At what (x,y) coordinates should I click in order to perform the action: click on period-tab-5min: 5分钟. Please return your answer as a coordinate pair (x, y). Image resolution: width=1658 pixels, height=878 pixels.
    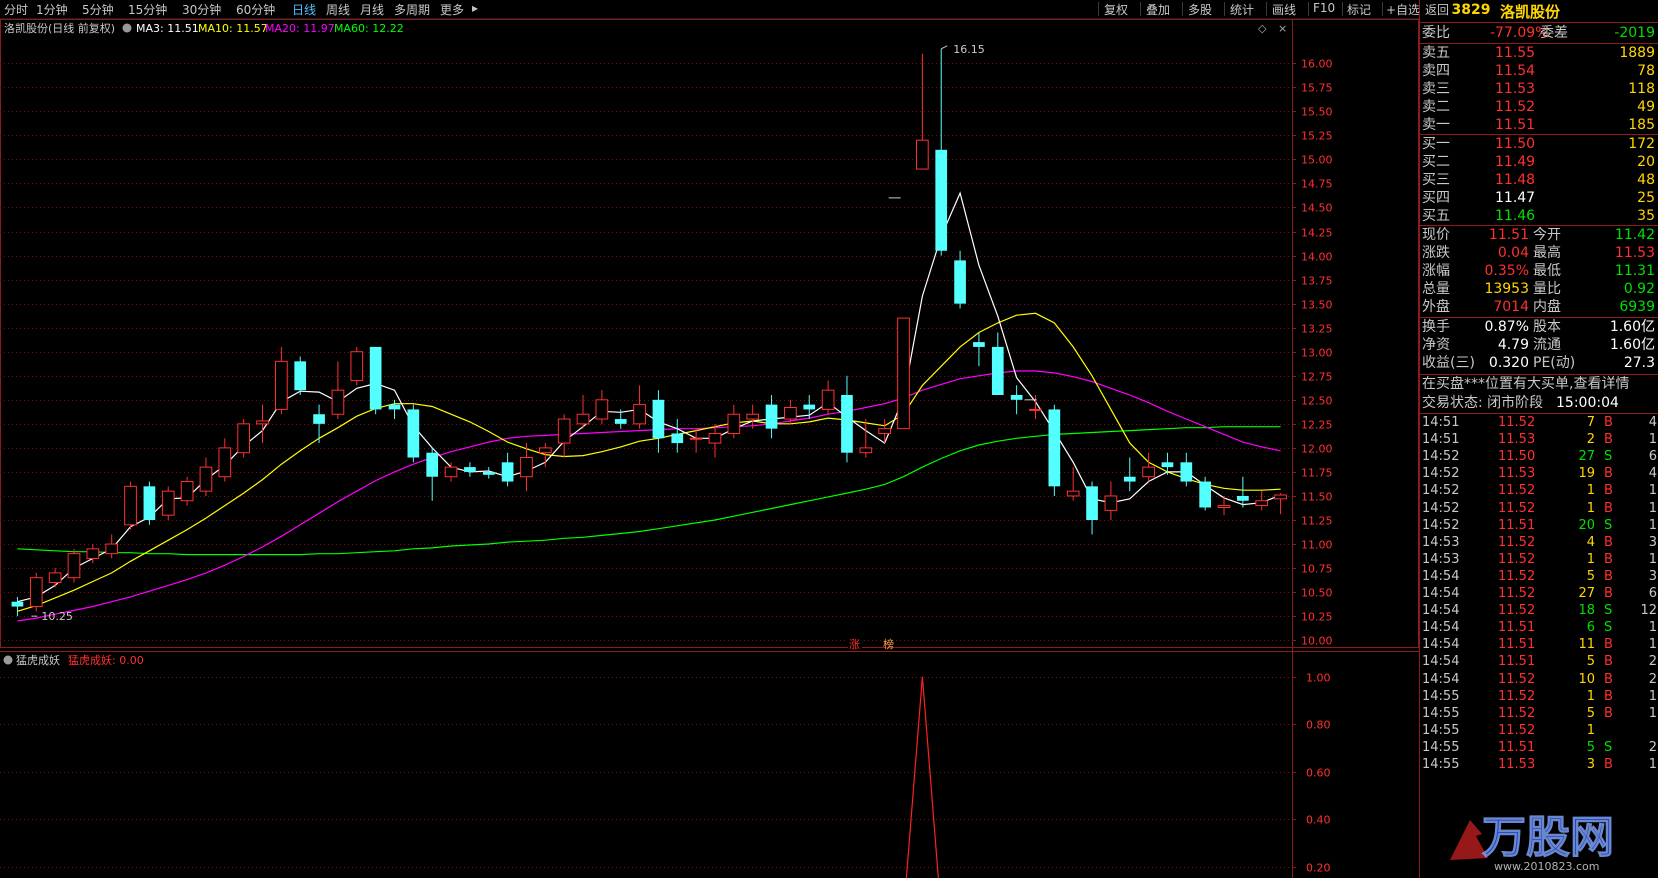
    Looking at the image, I should click on (98, 9).